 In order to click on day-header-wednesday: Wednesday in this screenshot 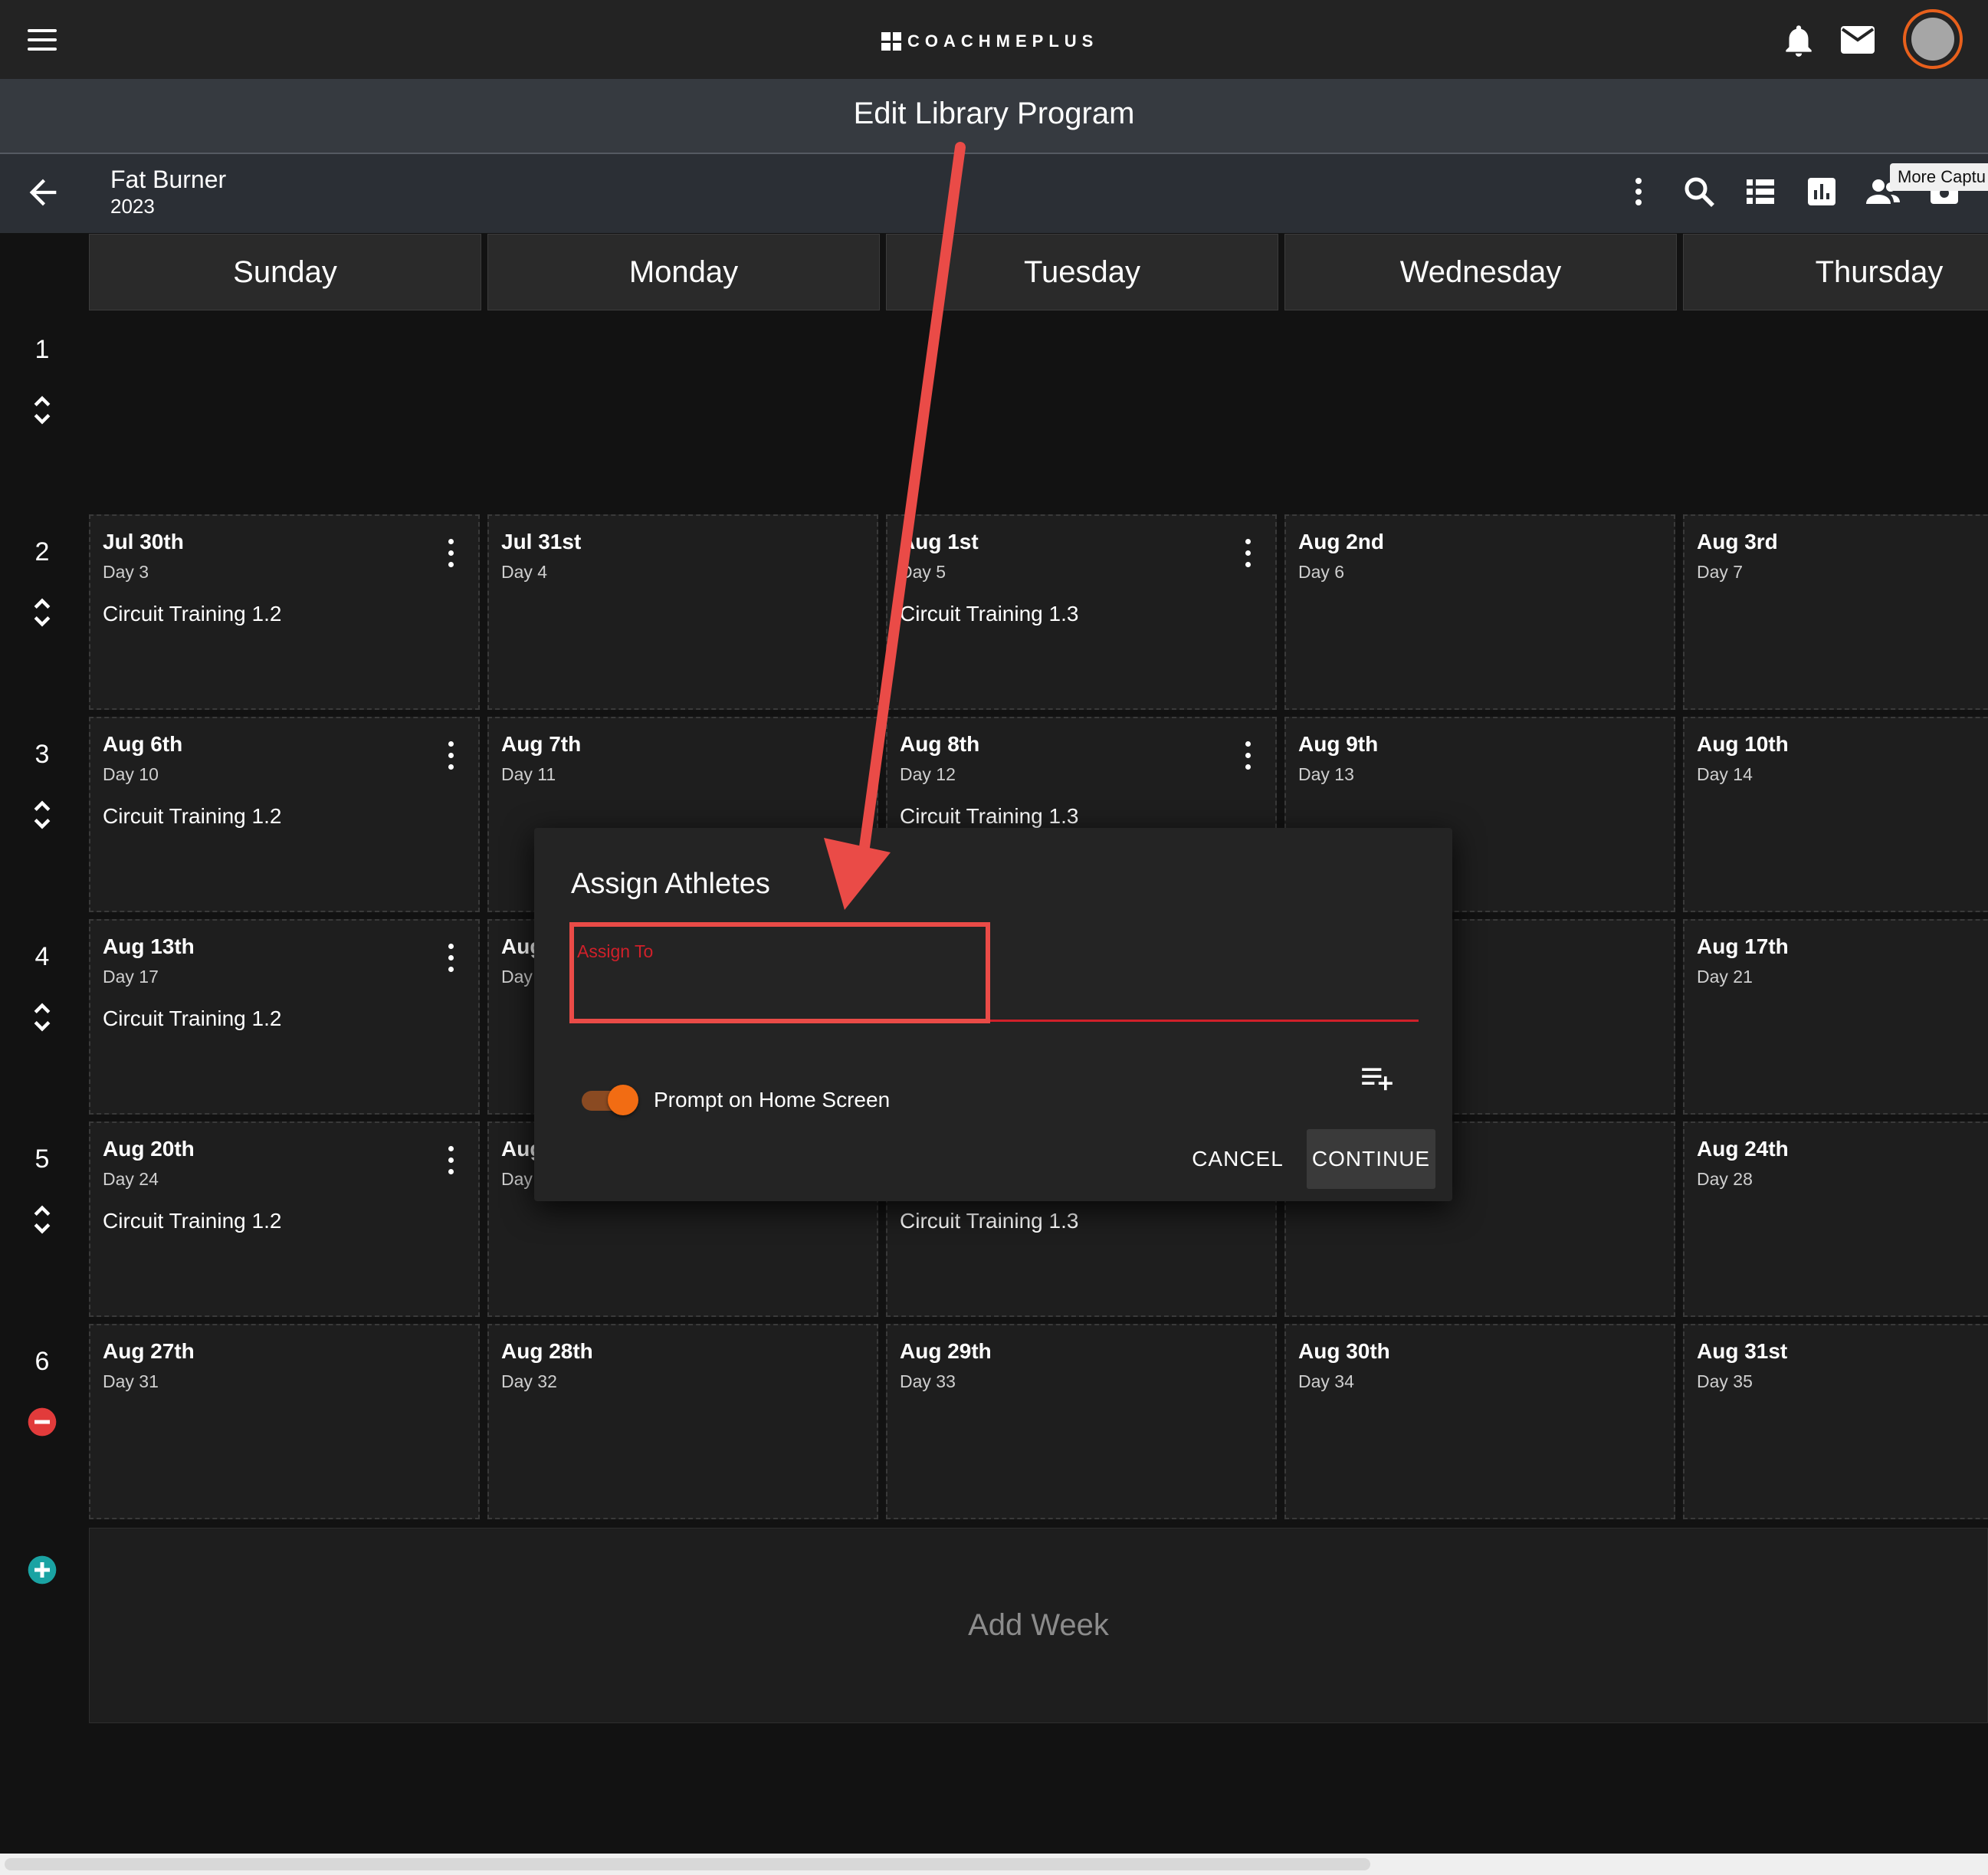, I will do `click(1480, 272)`.